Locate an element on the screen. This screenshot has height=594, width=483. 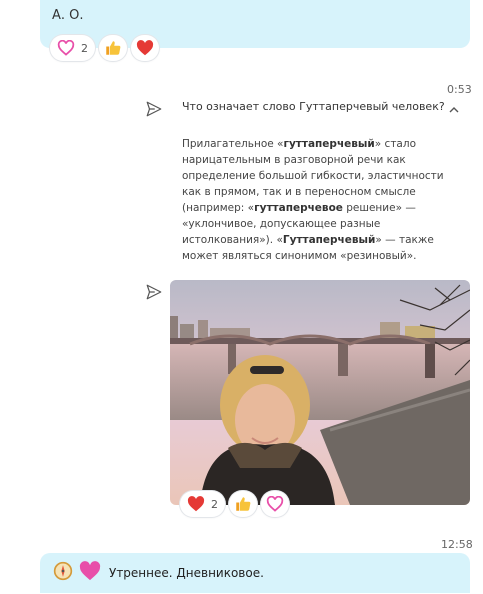
answer-fragment: Прилагательное « is located at coordinates (233, 144).